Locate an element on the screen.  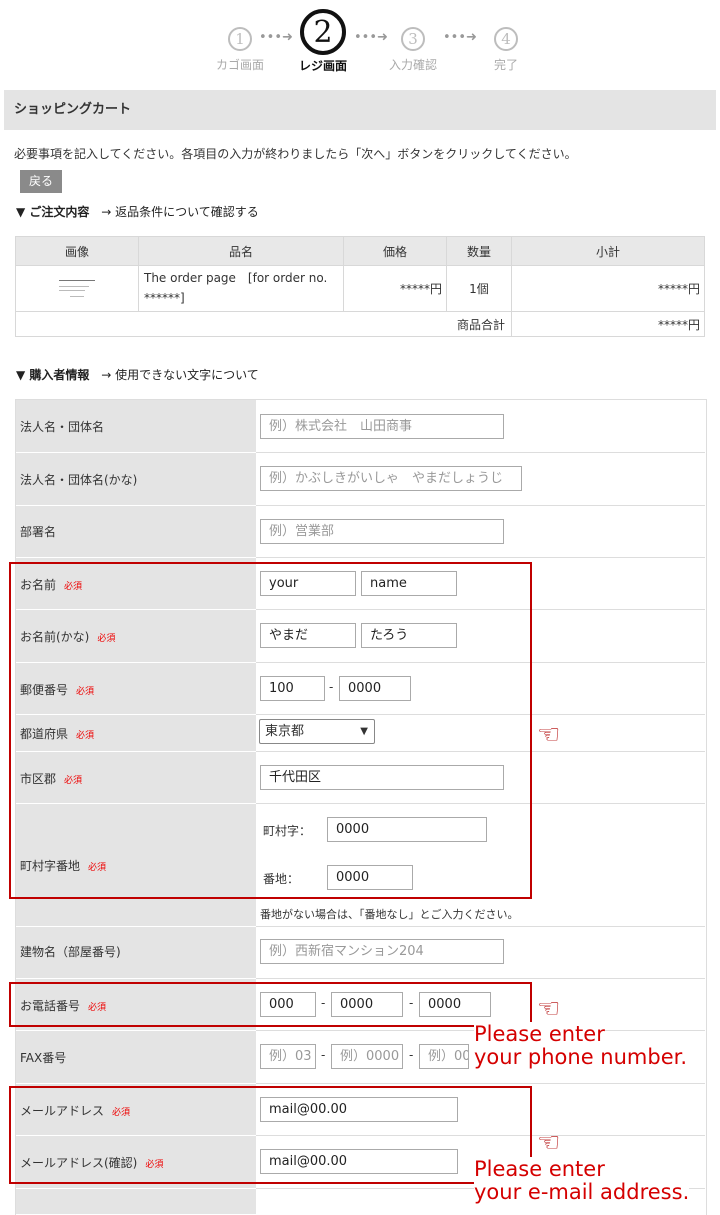
step-4-number: 4 is located at coordinates (506, 39).